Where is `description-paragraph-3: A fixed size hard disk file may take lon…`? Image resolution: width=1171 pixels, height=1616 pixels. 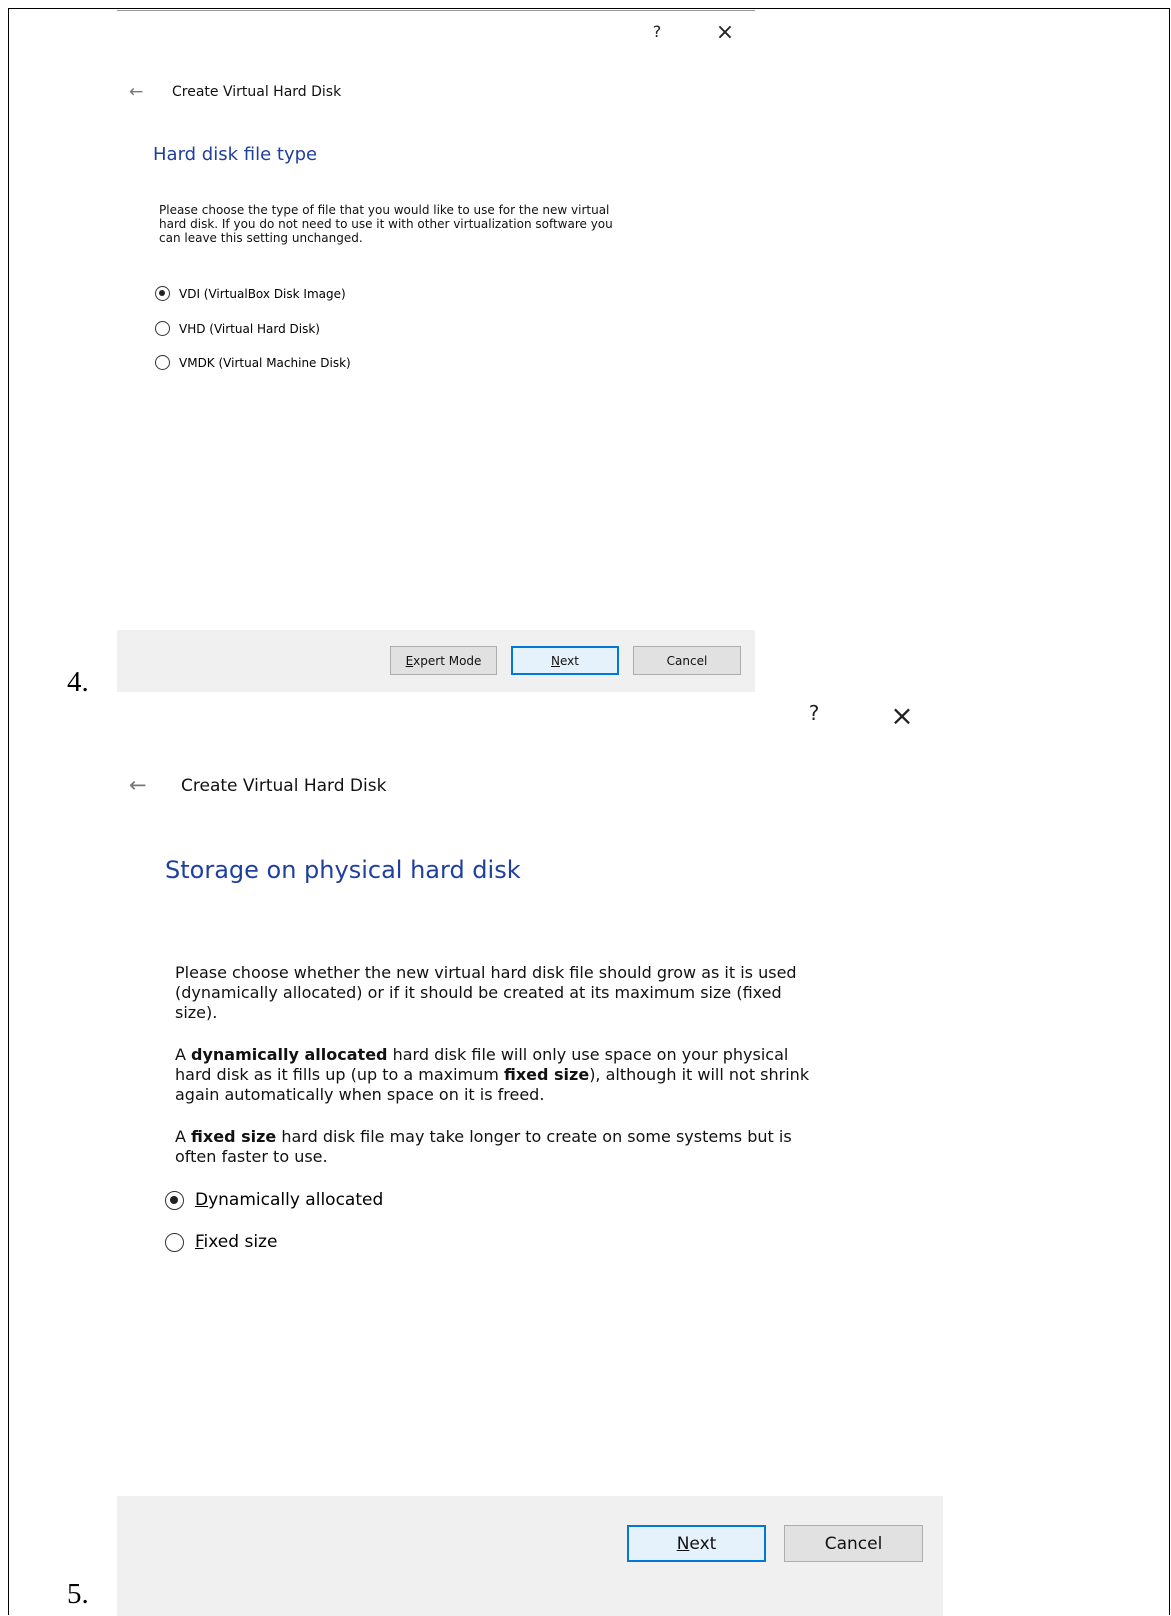
description-paragraph-3: A fixed size hard disk file may take lon… is located at coordinates (483, 1146).